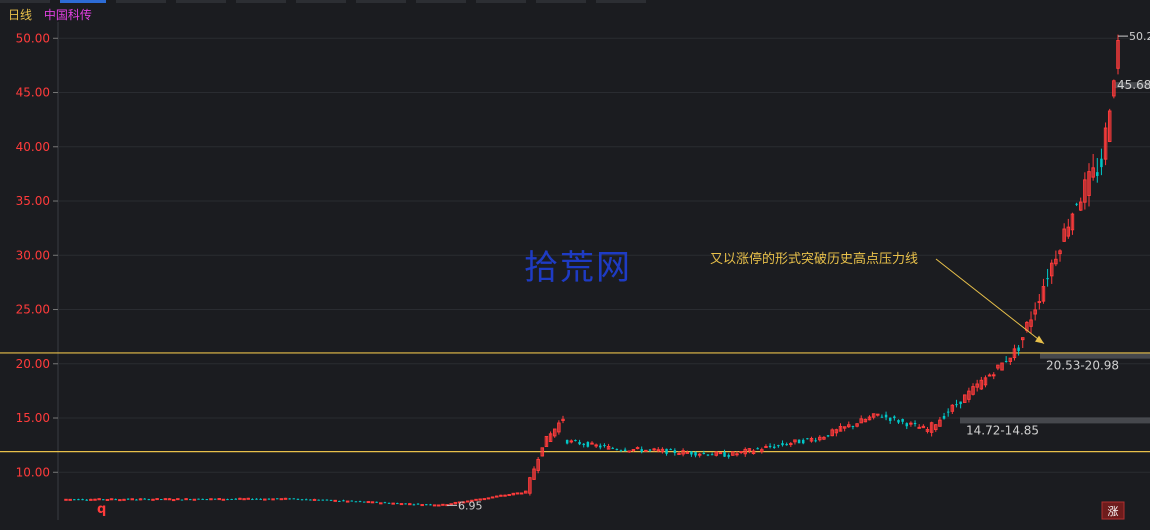 This screenshot has height=530, width=1150. I want to click on y-tick-label-4: 30.00, so click(33, 255).